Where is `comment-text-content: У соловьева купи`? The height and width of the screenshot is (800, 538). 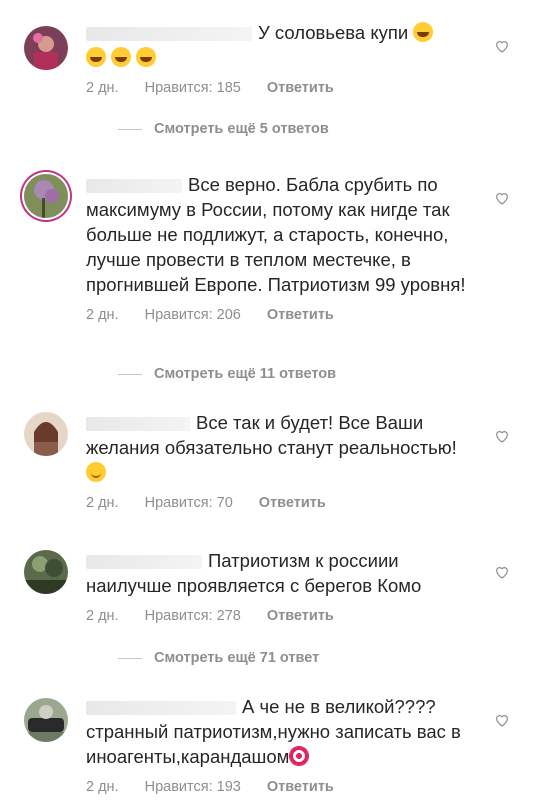
comment-text-content: У соловьева купи is located at coordinates (333, 32).